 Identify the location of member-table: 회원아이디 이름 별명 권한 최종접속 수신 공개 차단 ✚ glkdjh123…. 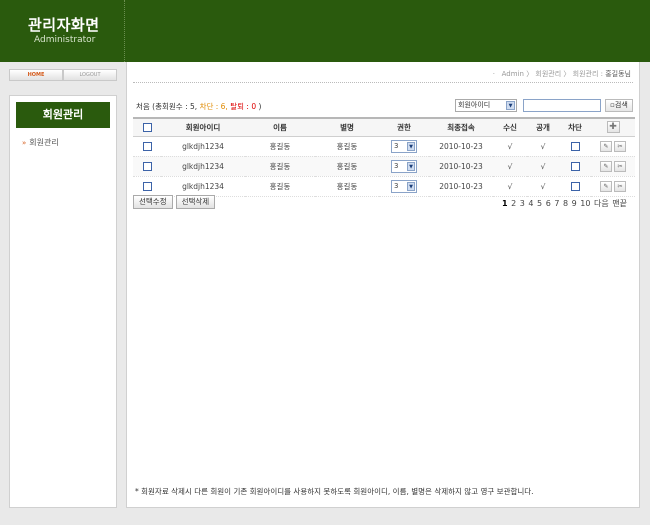
(384, 157).